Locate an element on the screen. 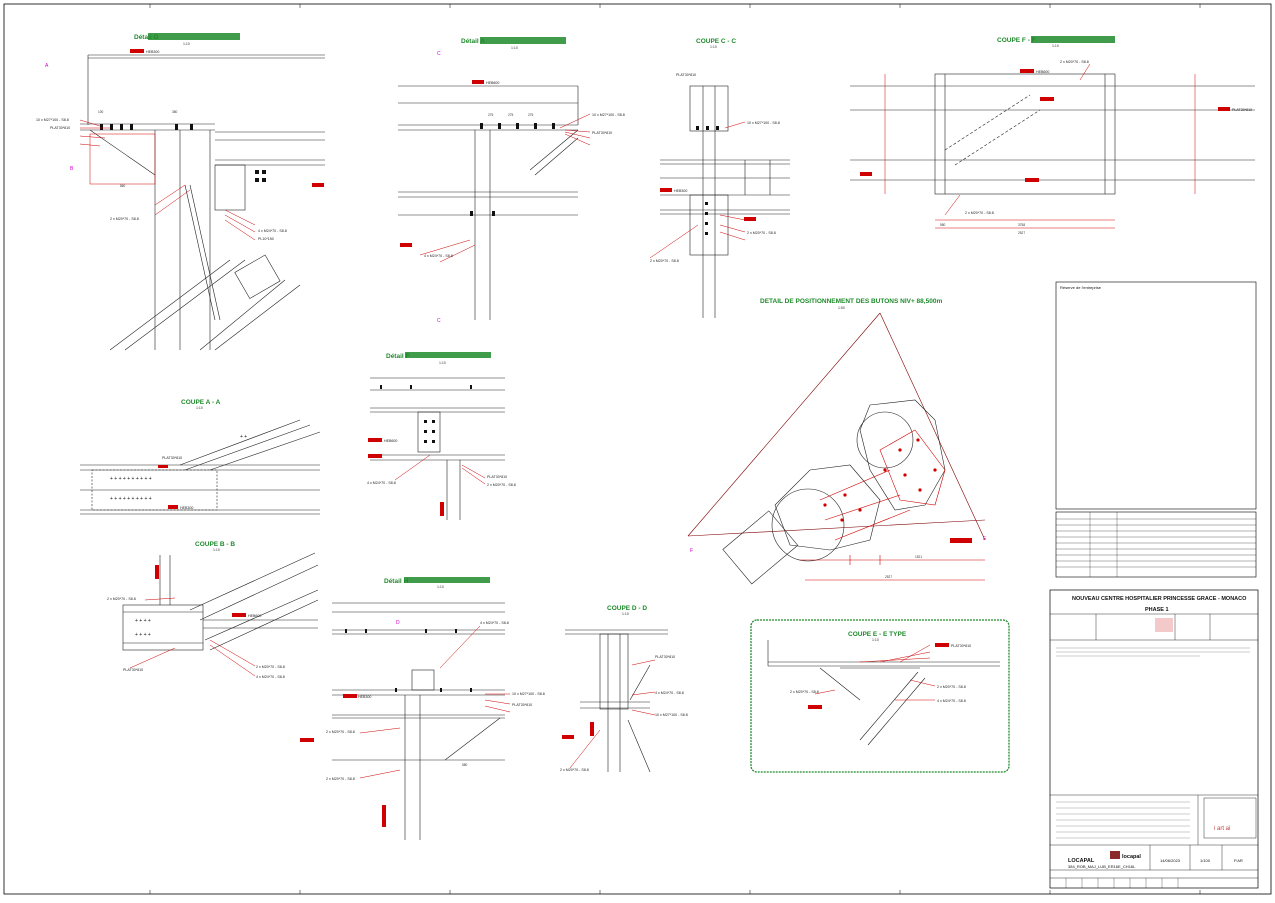 Image resolution: width=1275 pixels, height=903 pixels. coupe-dd-scale: 1:10 is located at coordinates (625, 614).